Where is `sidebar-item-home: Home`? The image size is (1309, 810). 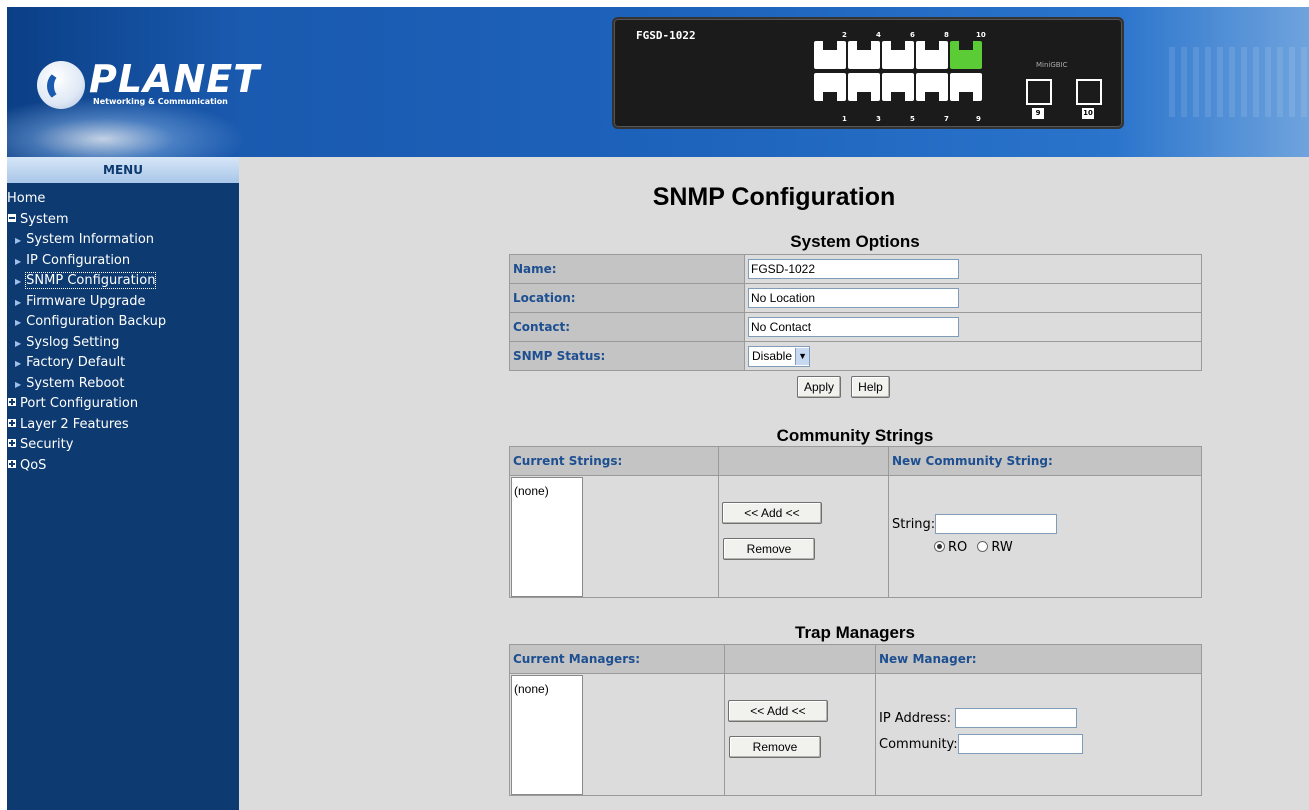
sidebar-item-home: Home is located at coordinates (123, 199).